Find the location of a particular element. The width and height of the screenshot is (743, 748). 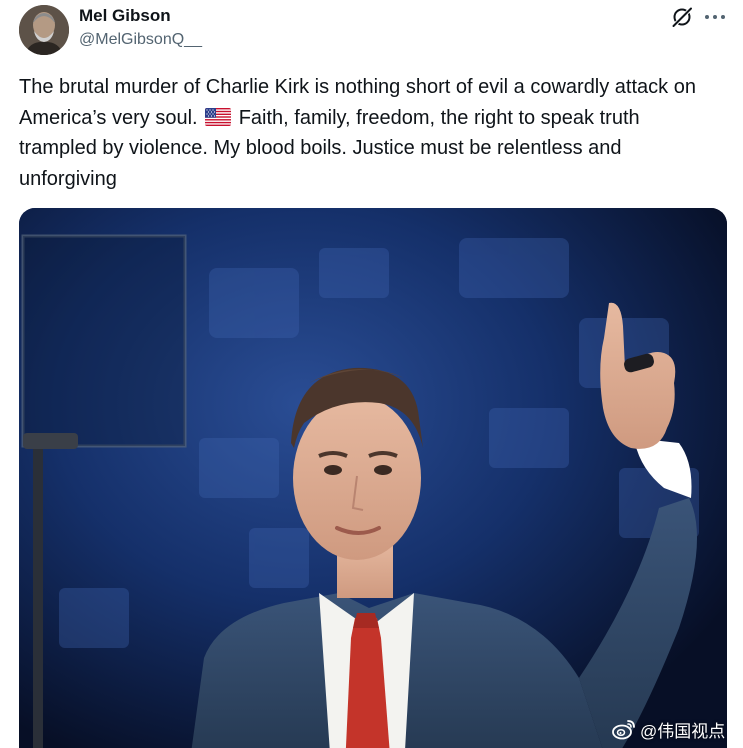

avatar-photo-icon is located at coordinates (44, 30).